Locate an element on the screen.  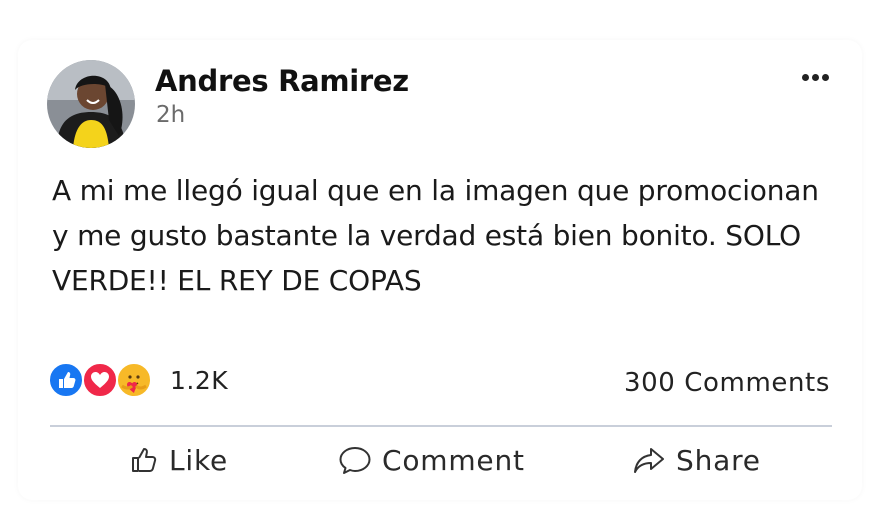
share-button: Share is located at coordinates (696, 460).